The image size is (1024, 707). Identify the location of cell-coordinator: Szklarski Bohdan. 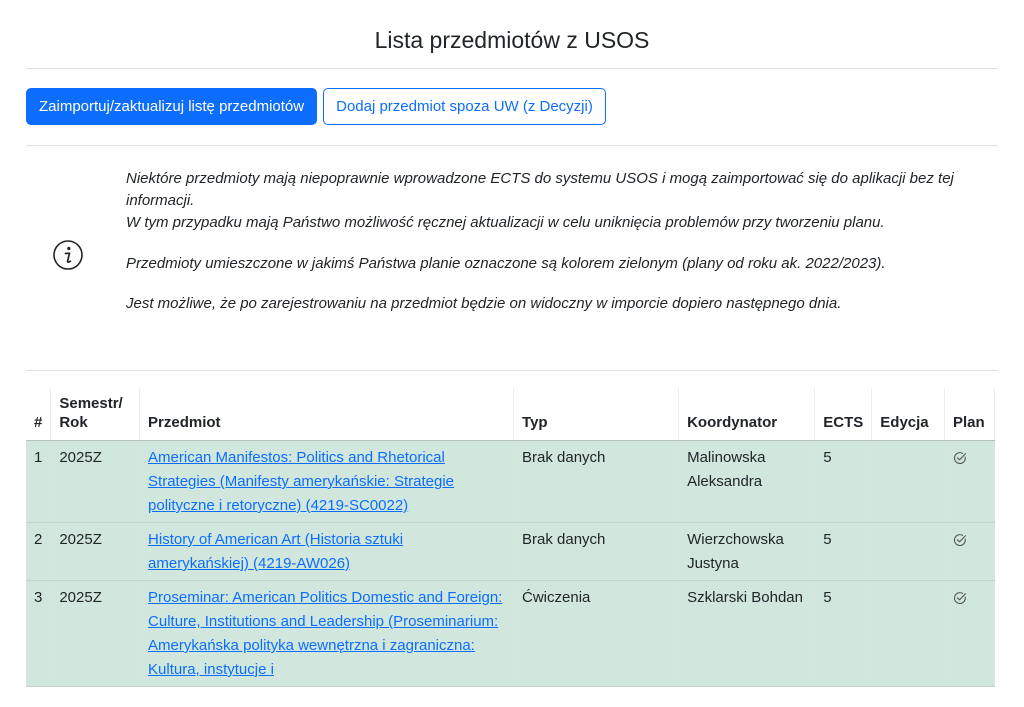
(747, 633).